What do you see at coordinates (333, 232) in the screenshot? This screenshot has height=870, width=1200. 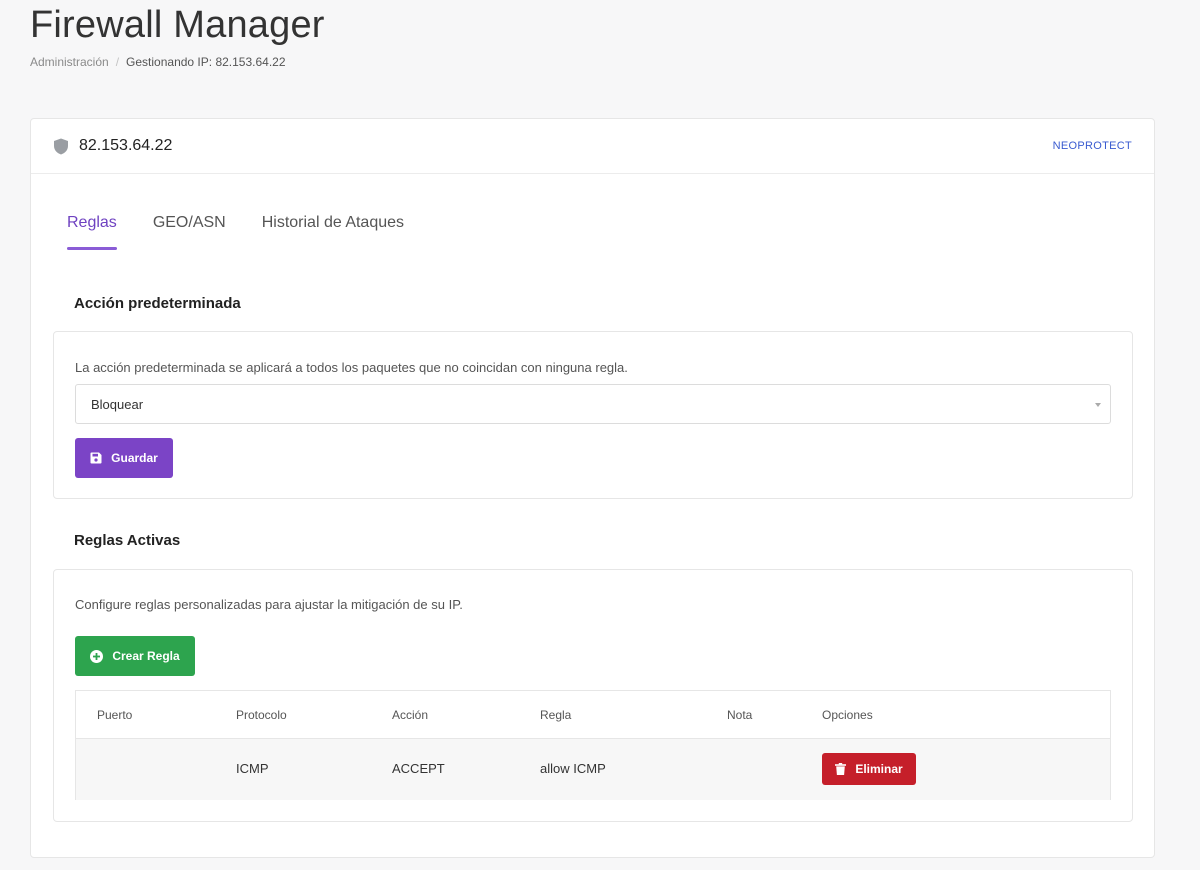 I see `tab-historial-ataques: Historial de Ataques` at bounding box center [333, 232].